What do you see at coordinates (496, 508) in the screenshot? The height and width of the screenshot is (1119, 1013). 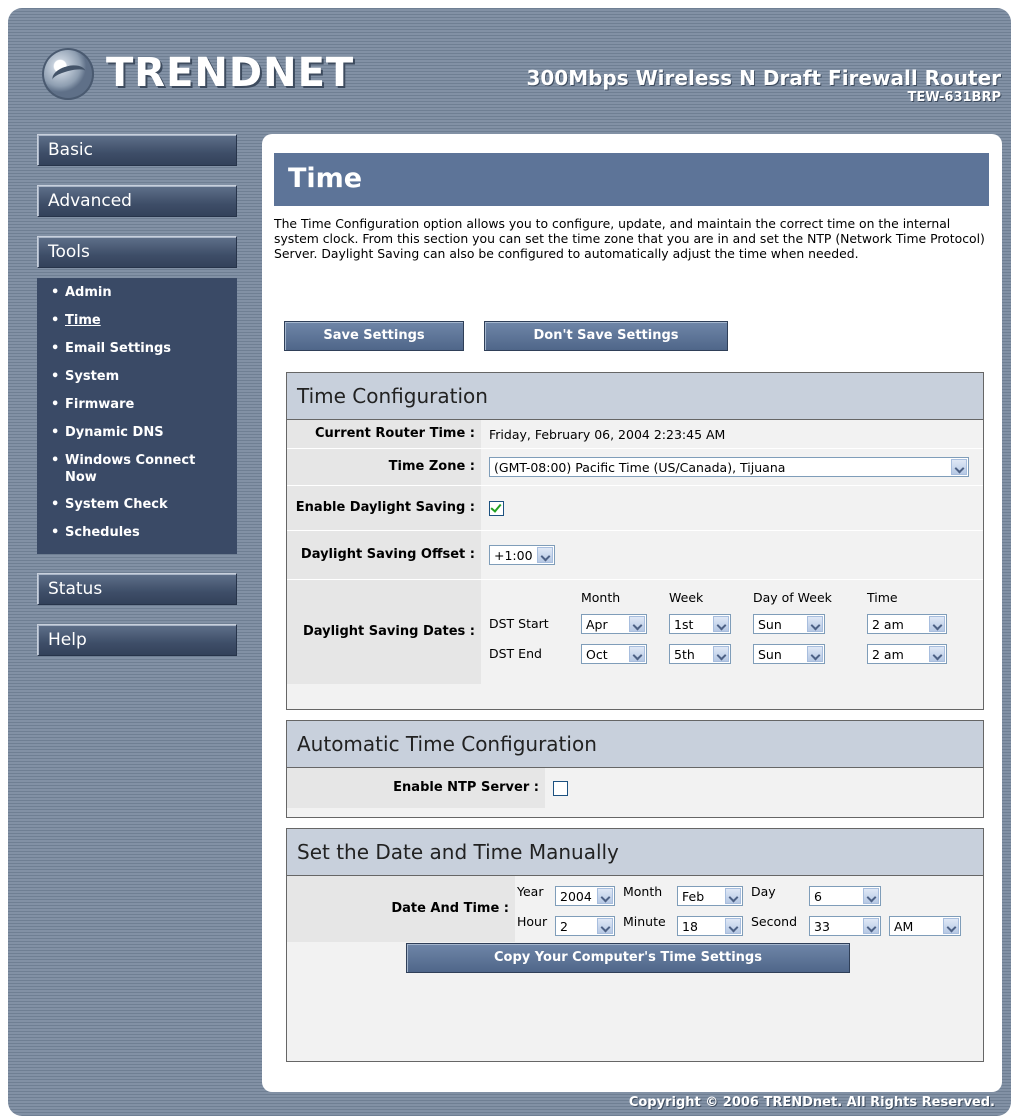 I see `enable-daylight-saving-checkbox` at bounding box center [496, 508].